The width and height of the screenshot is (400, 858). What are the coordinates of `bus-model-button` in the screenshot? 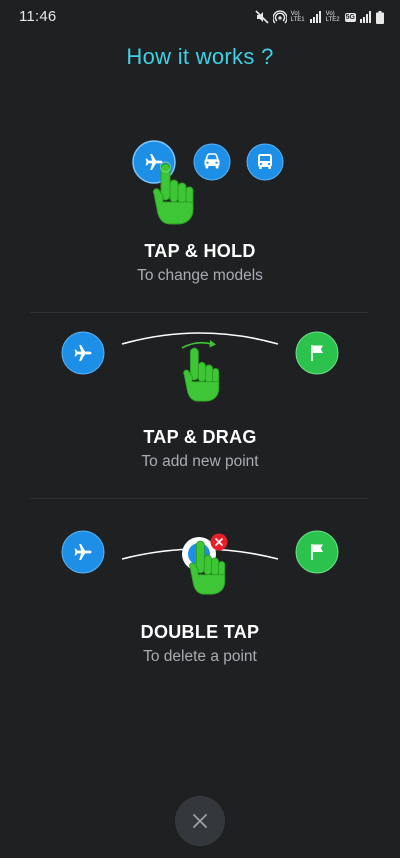 It's located at (265, 162).